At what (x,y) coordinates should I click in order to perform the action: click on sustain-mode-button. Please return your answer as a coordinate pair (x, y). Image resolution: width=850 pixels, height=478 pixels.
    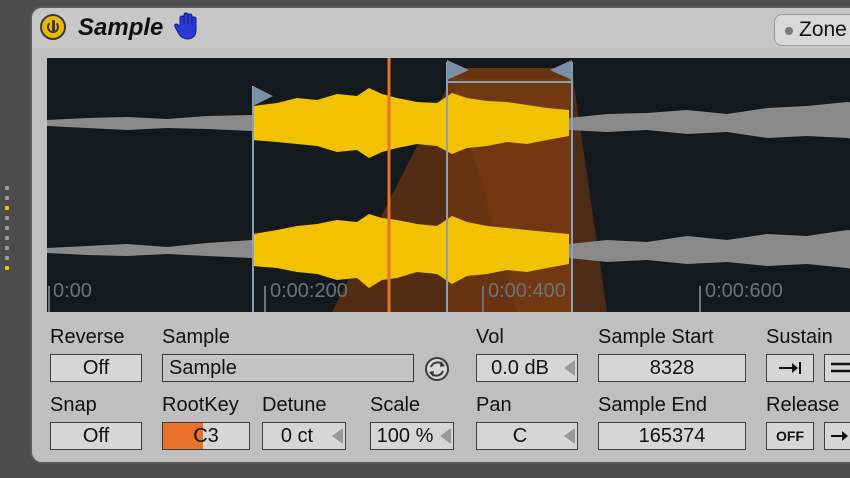
    Looking at the image, I should click on (790, 368).